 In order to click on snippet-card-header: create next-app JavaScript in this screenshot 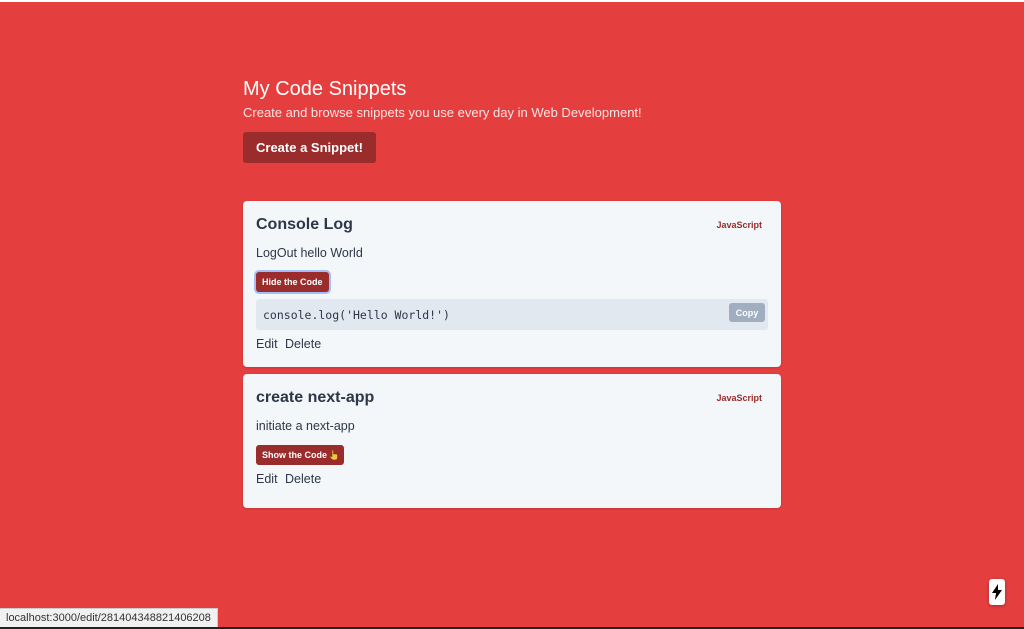, I will do `click(512, 398)`.